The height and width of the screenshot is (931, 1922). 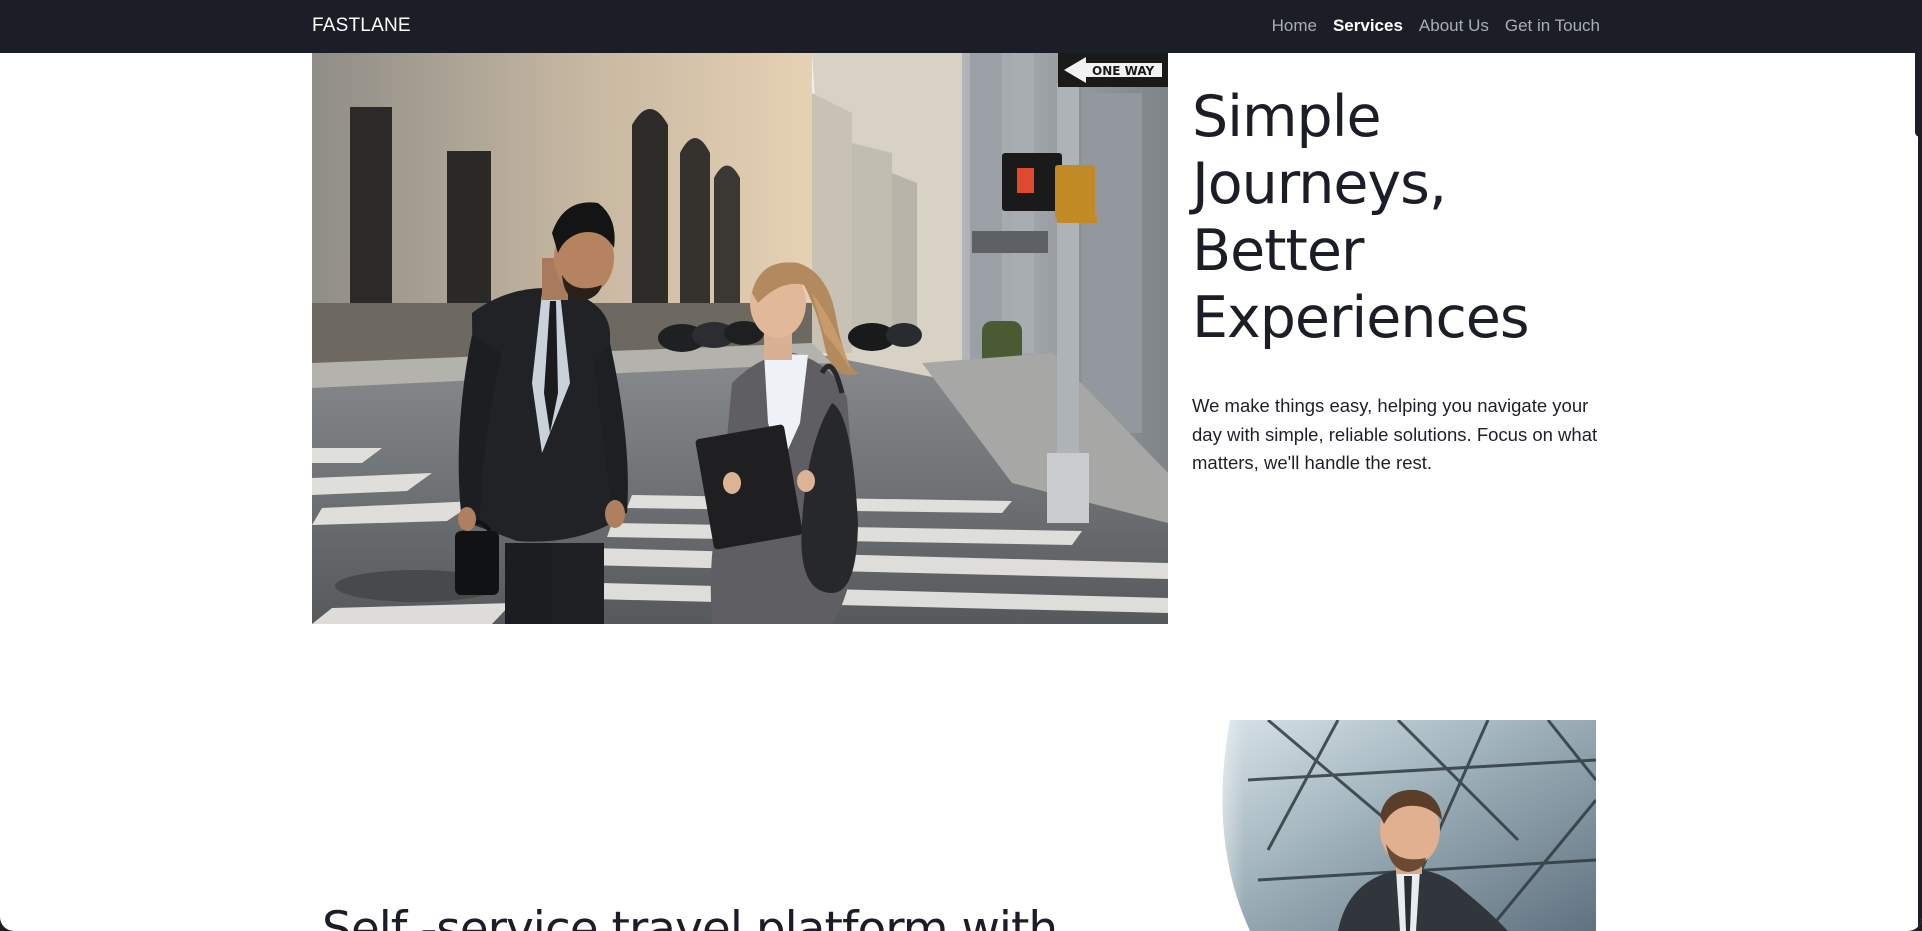 What do you see at coordinates (1294, 26) in the screenshot?
I see `nav-link-home: Home` at bounding box center [1294, 26].